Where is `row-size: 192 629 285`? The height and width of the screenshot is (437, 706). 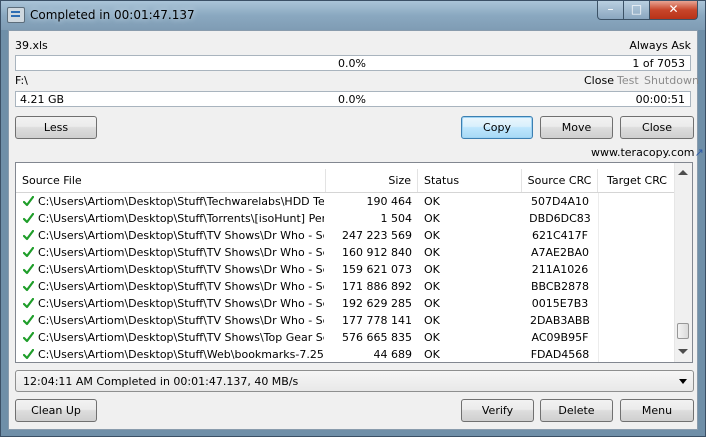
row-size: 192 629 285 is located at coordinates (377, 303).